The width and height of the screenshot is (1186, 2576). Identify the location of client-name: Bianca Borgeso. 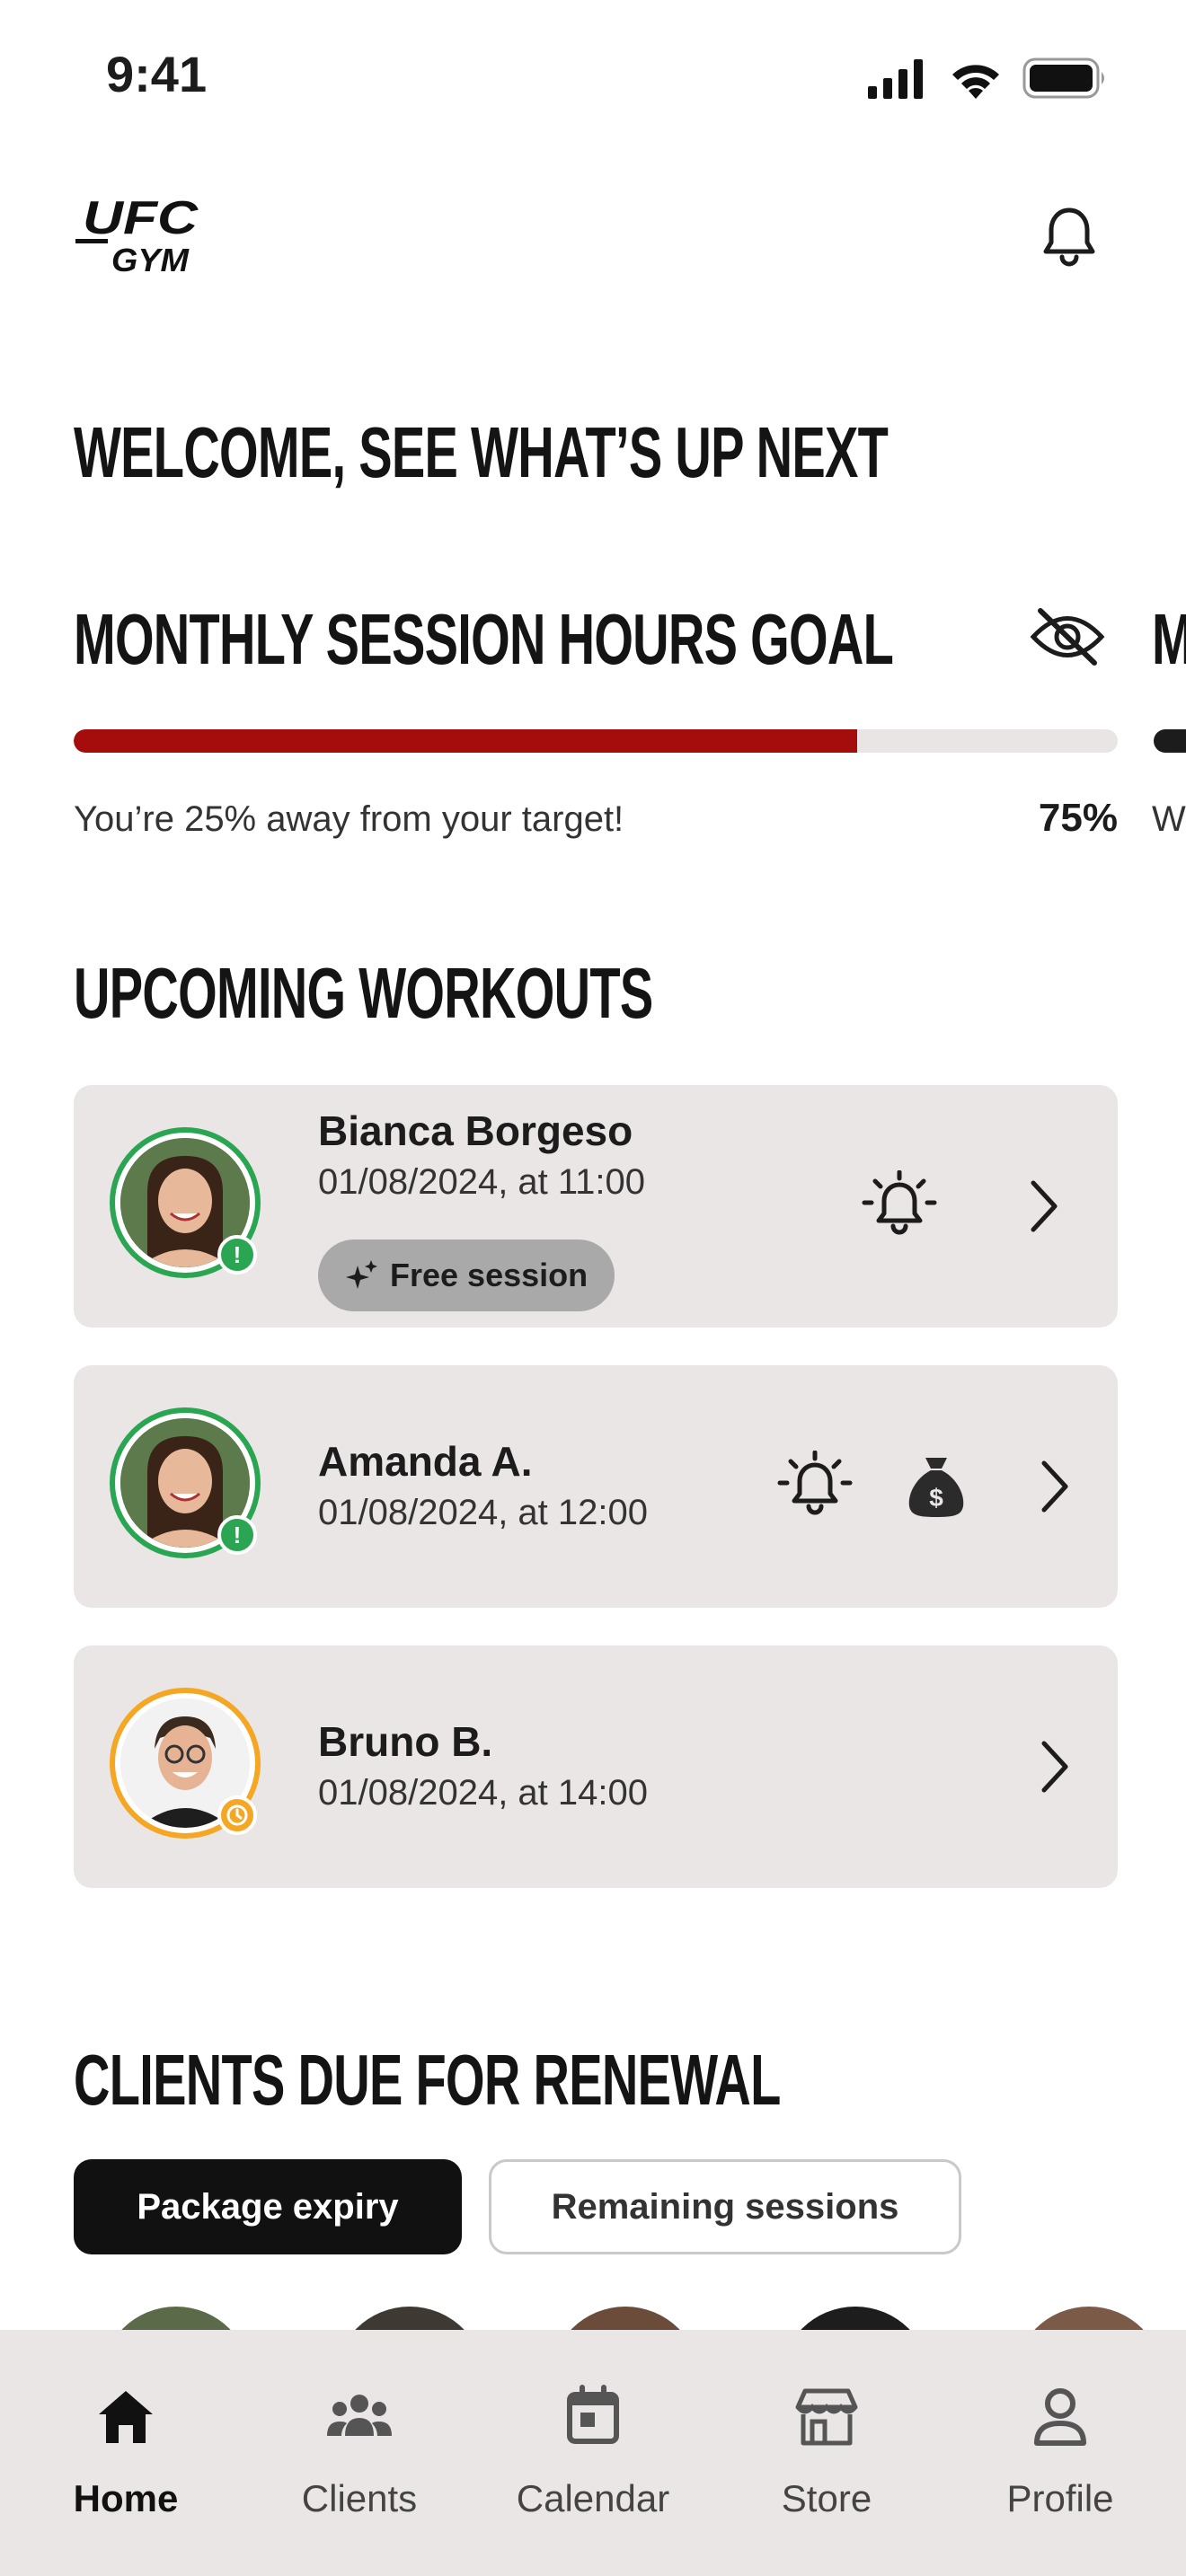
(475, 1130).